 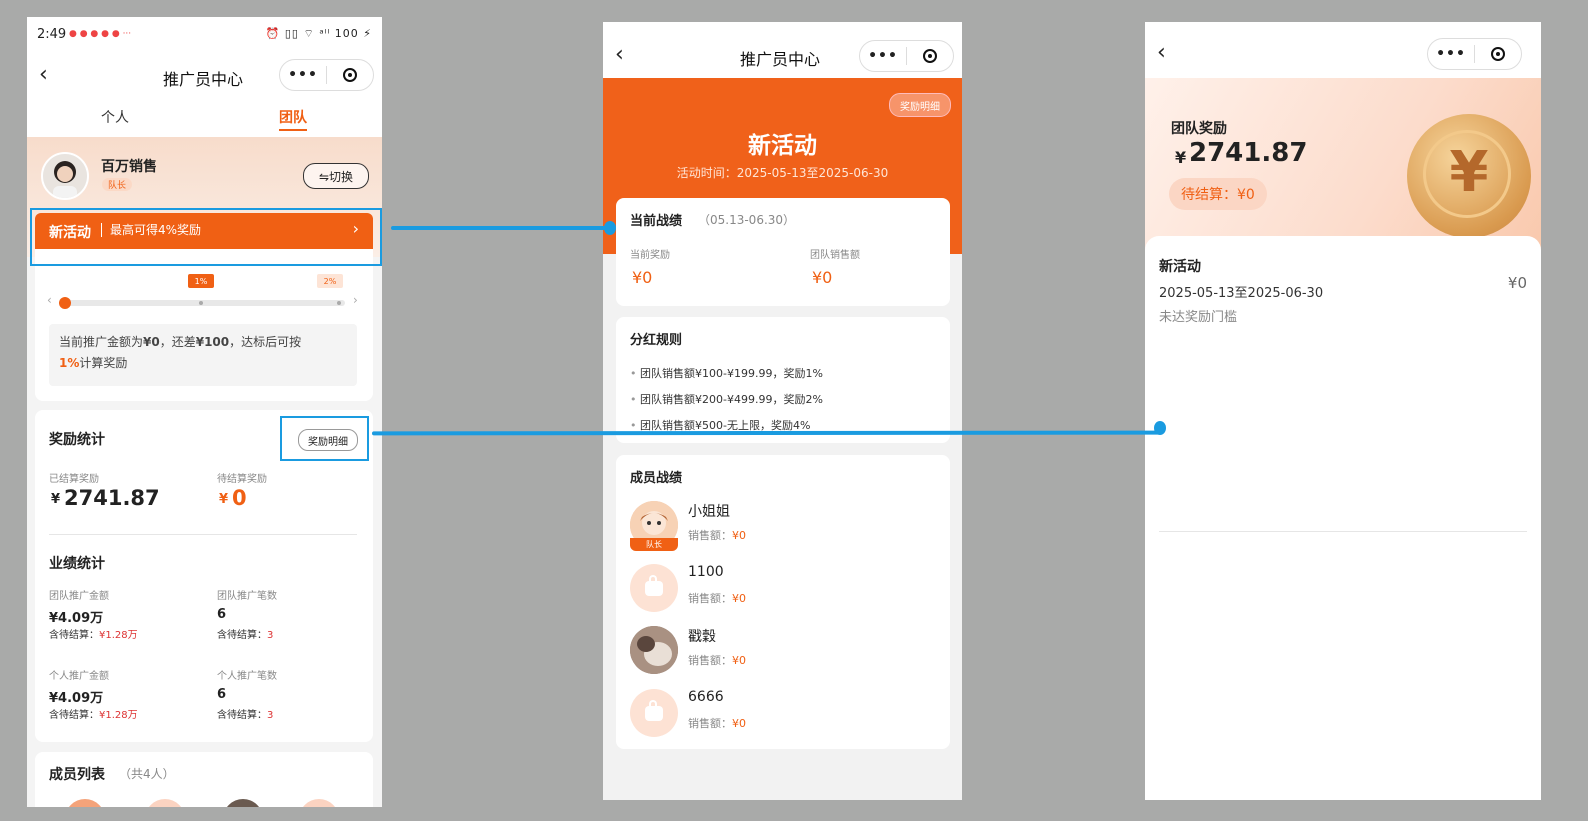 I want to click on team-count: 6, so click(x=222, y=614).